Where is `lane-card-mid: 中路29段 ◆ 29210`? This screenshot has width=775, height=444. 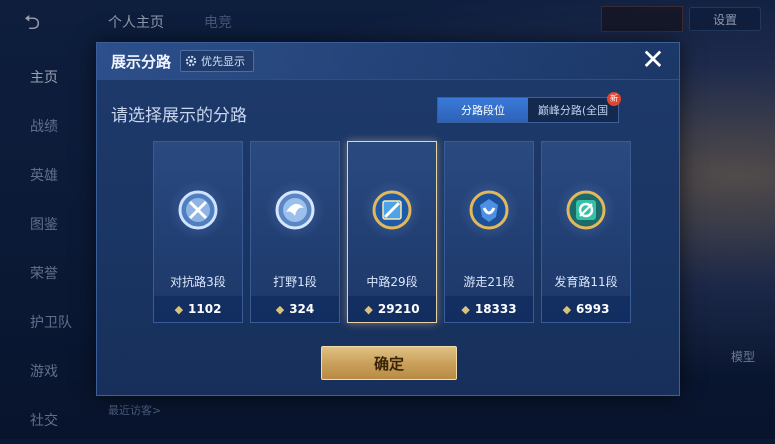
lane-card-mid: 中路29段 ◆ 29210 is located at coordinates (392, 232).